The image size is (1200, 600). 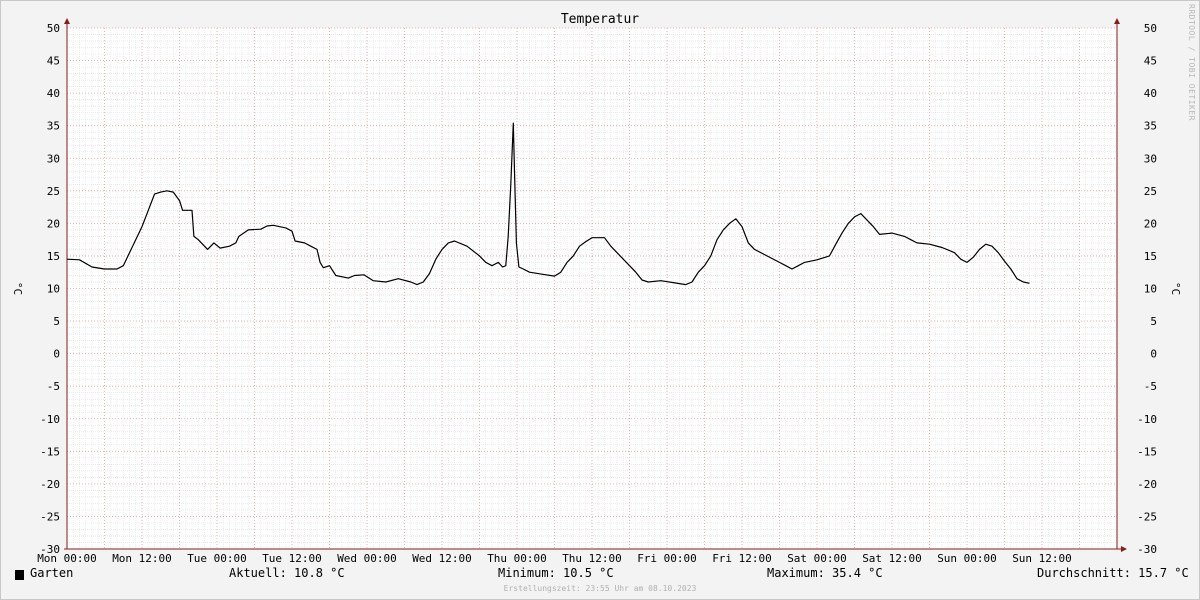 I want to click on y-tick-label-left: 0, so click(x=56, y=354).